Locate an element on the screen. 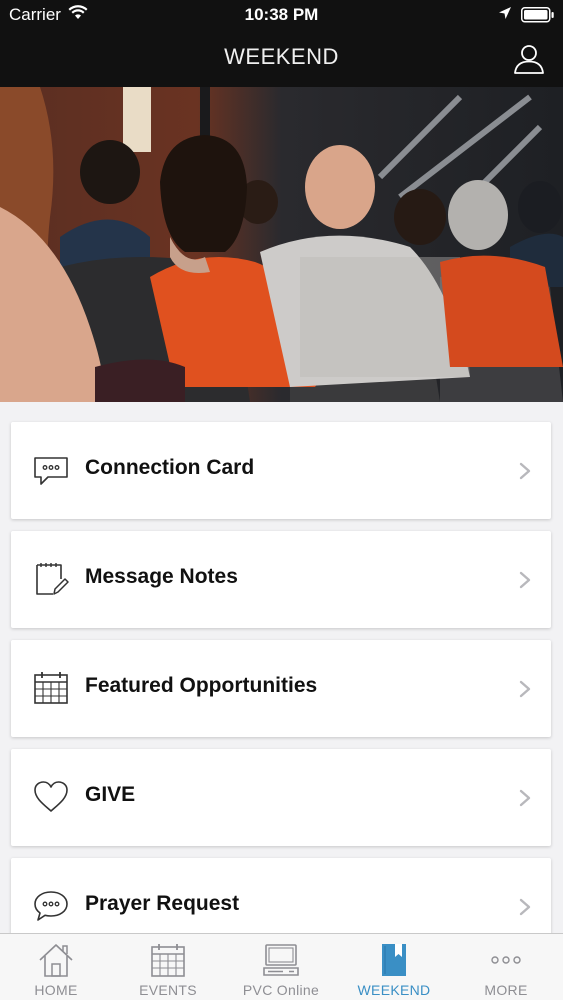 This screenshot has height=1000, width=563. tab-label: WEEKEND is located at coordinates (394, 990).